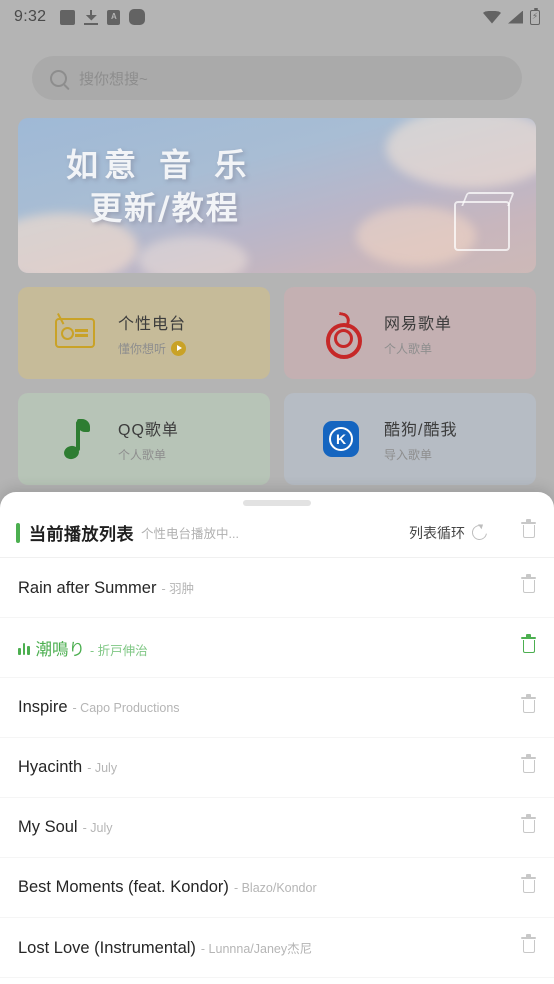  What do you see at coordinates (81, 534) in the screenshot?
I see `sheet-title: 当前播放列表` at bounding box center [81, 534].